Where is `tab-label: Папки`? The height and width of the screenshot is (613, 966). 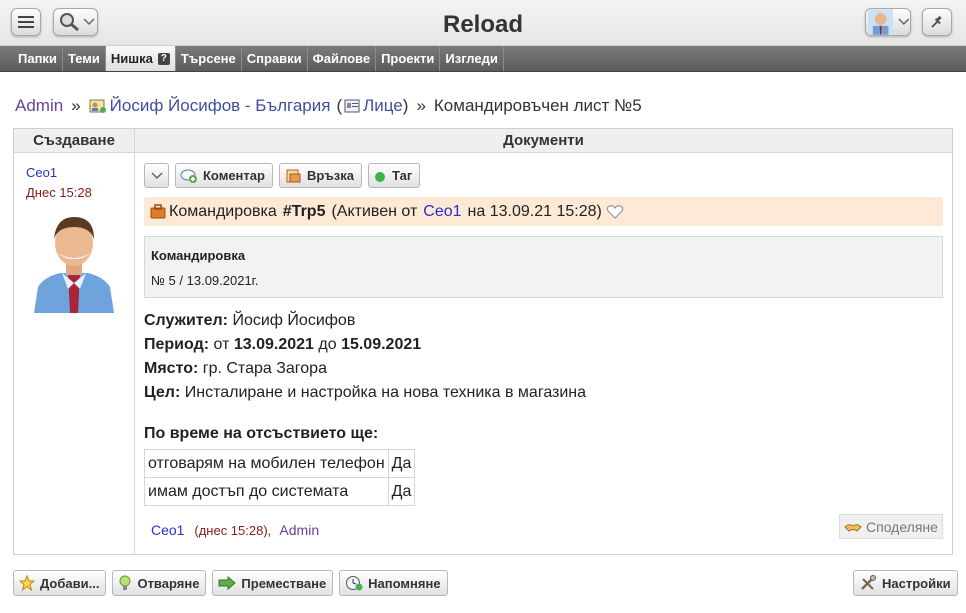
tab-label: Папки is located at coordinates (37, 58).